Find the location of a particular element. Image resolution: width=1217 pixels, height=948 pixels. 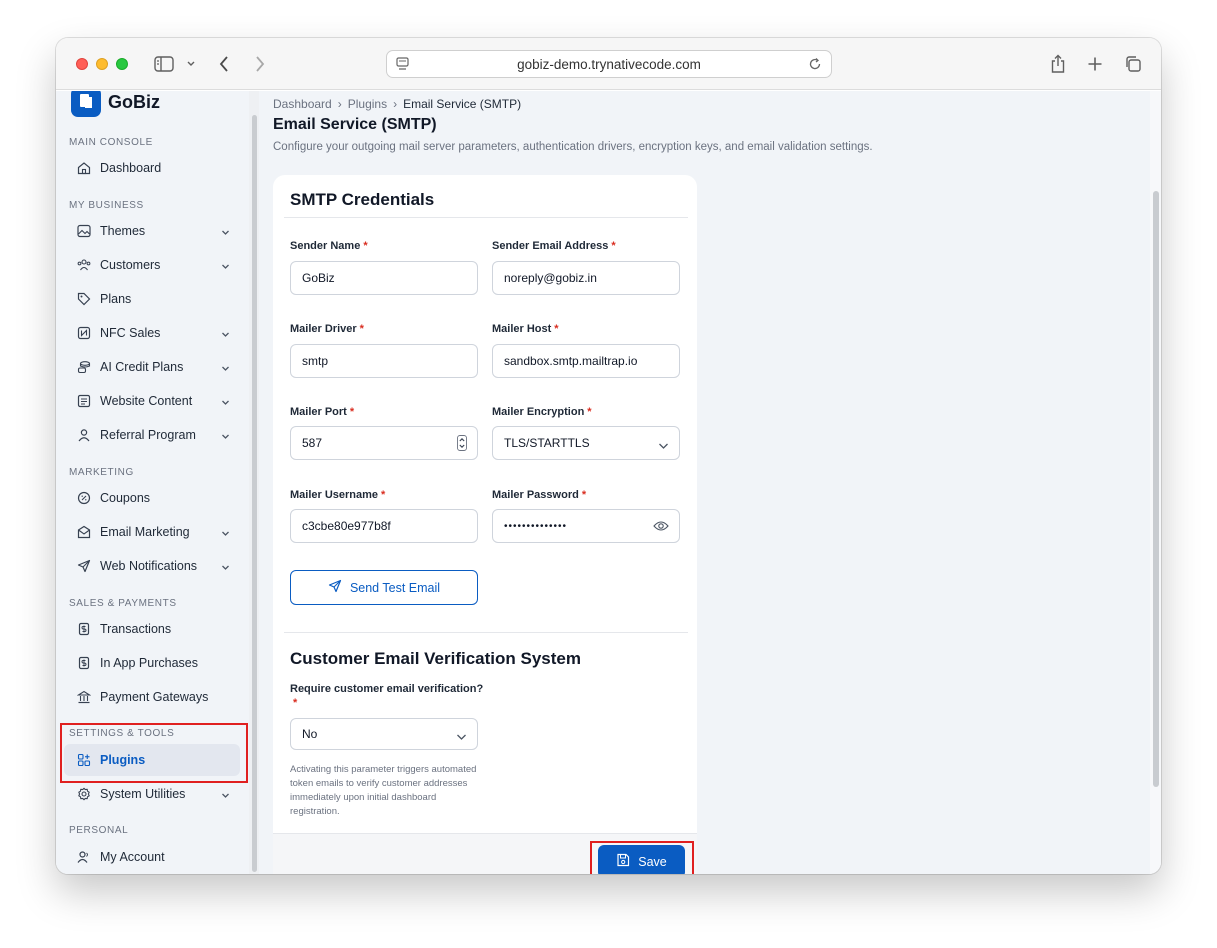

sidebar-item-ai-credit-plans: AI Credit Plans is located at coordinates (152, 367).